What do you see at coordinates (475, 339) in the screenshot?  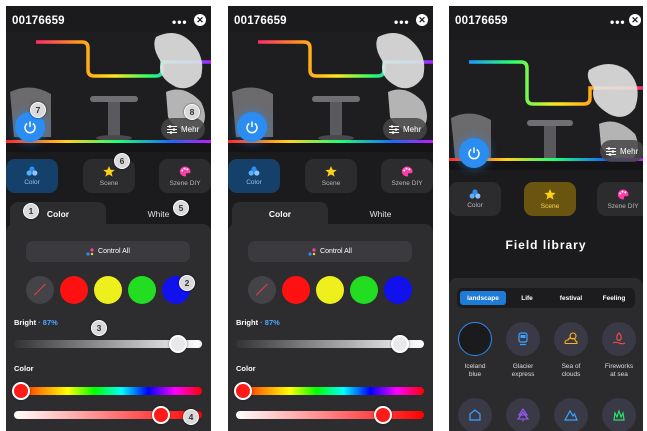 I see `scene-iceland-blue` at bounding box center [475, 339].